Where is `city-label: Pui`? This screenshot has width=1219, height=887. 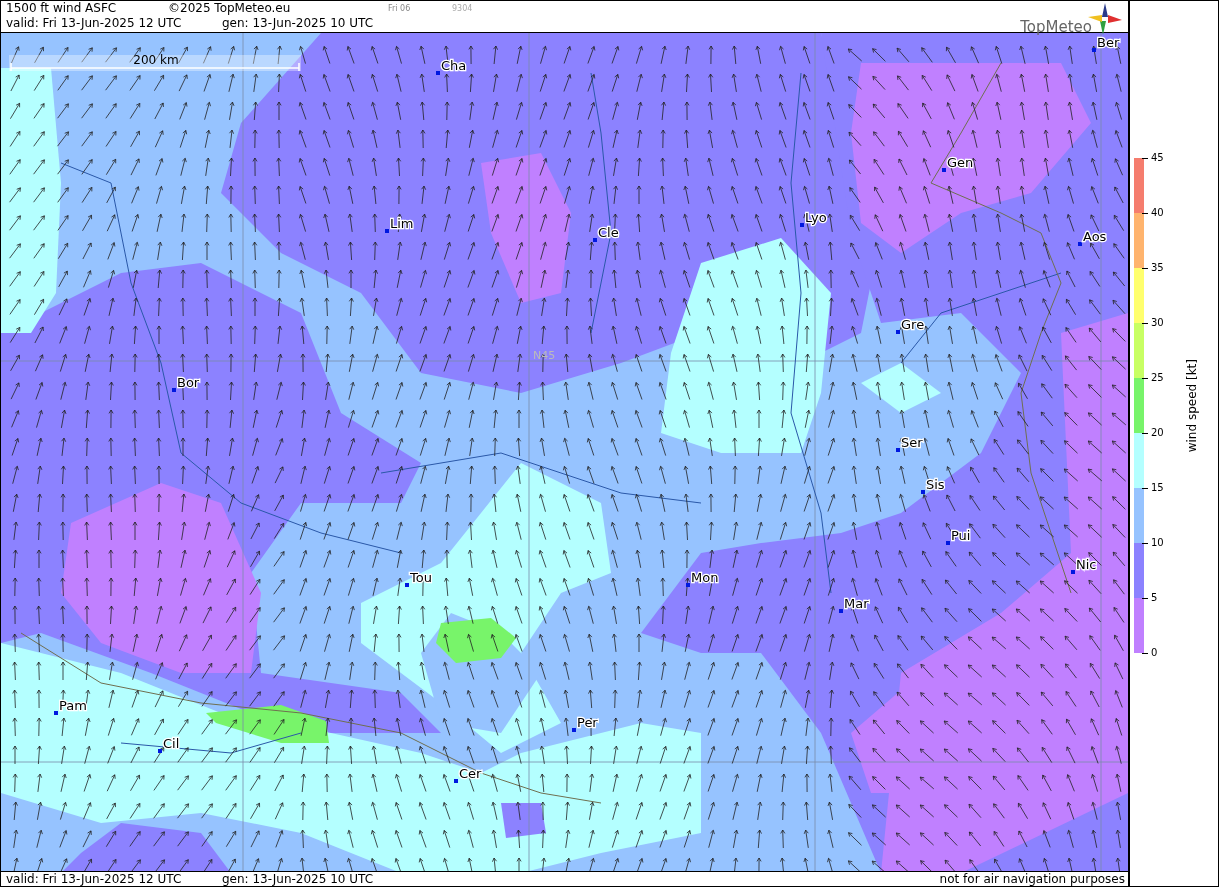 city-label: Pui is located at coordinates (961, 535).